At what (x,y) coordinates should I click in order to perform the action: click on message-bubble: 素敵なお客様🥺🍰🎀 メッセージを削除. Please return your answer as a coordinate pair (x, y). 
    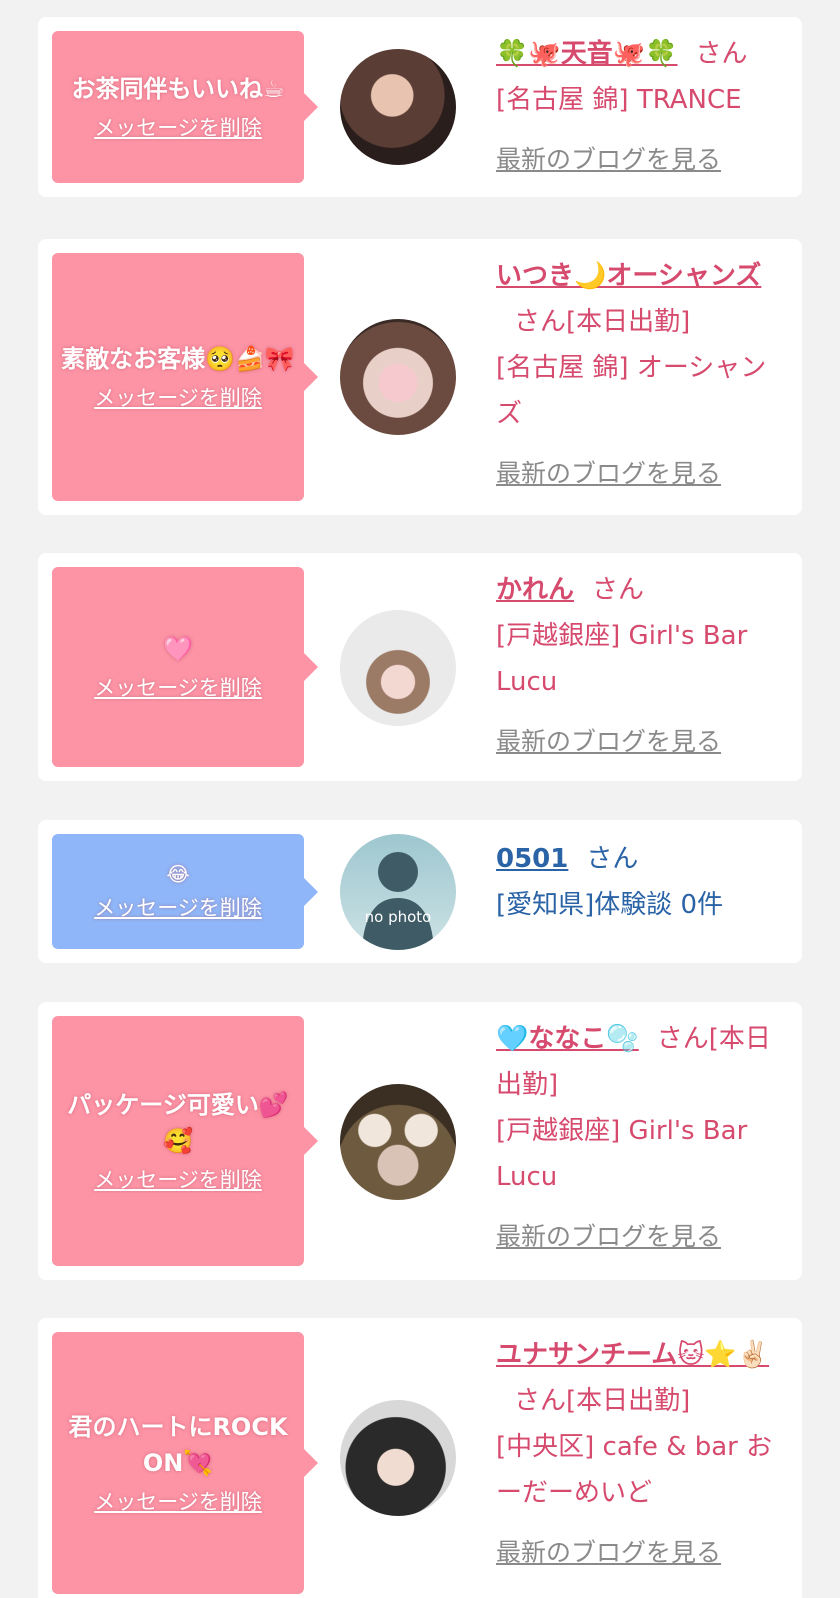
    Looking at the image, I should click on (185, 377).